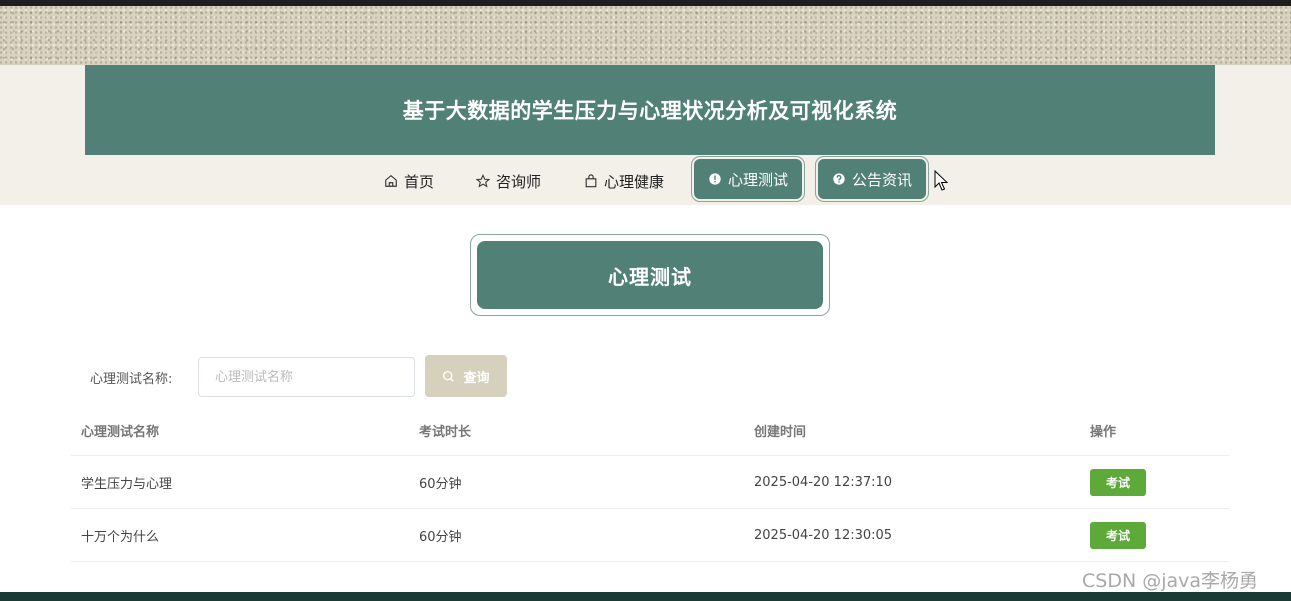  I want to click on search-label: 心理测试名称:, so click(131, 379).